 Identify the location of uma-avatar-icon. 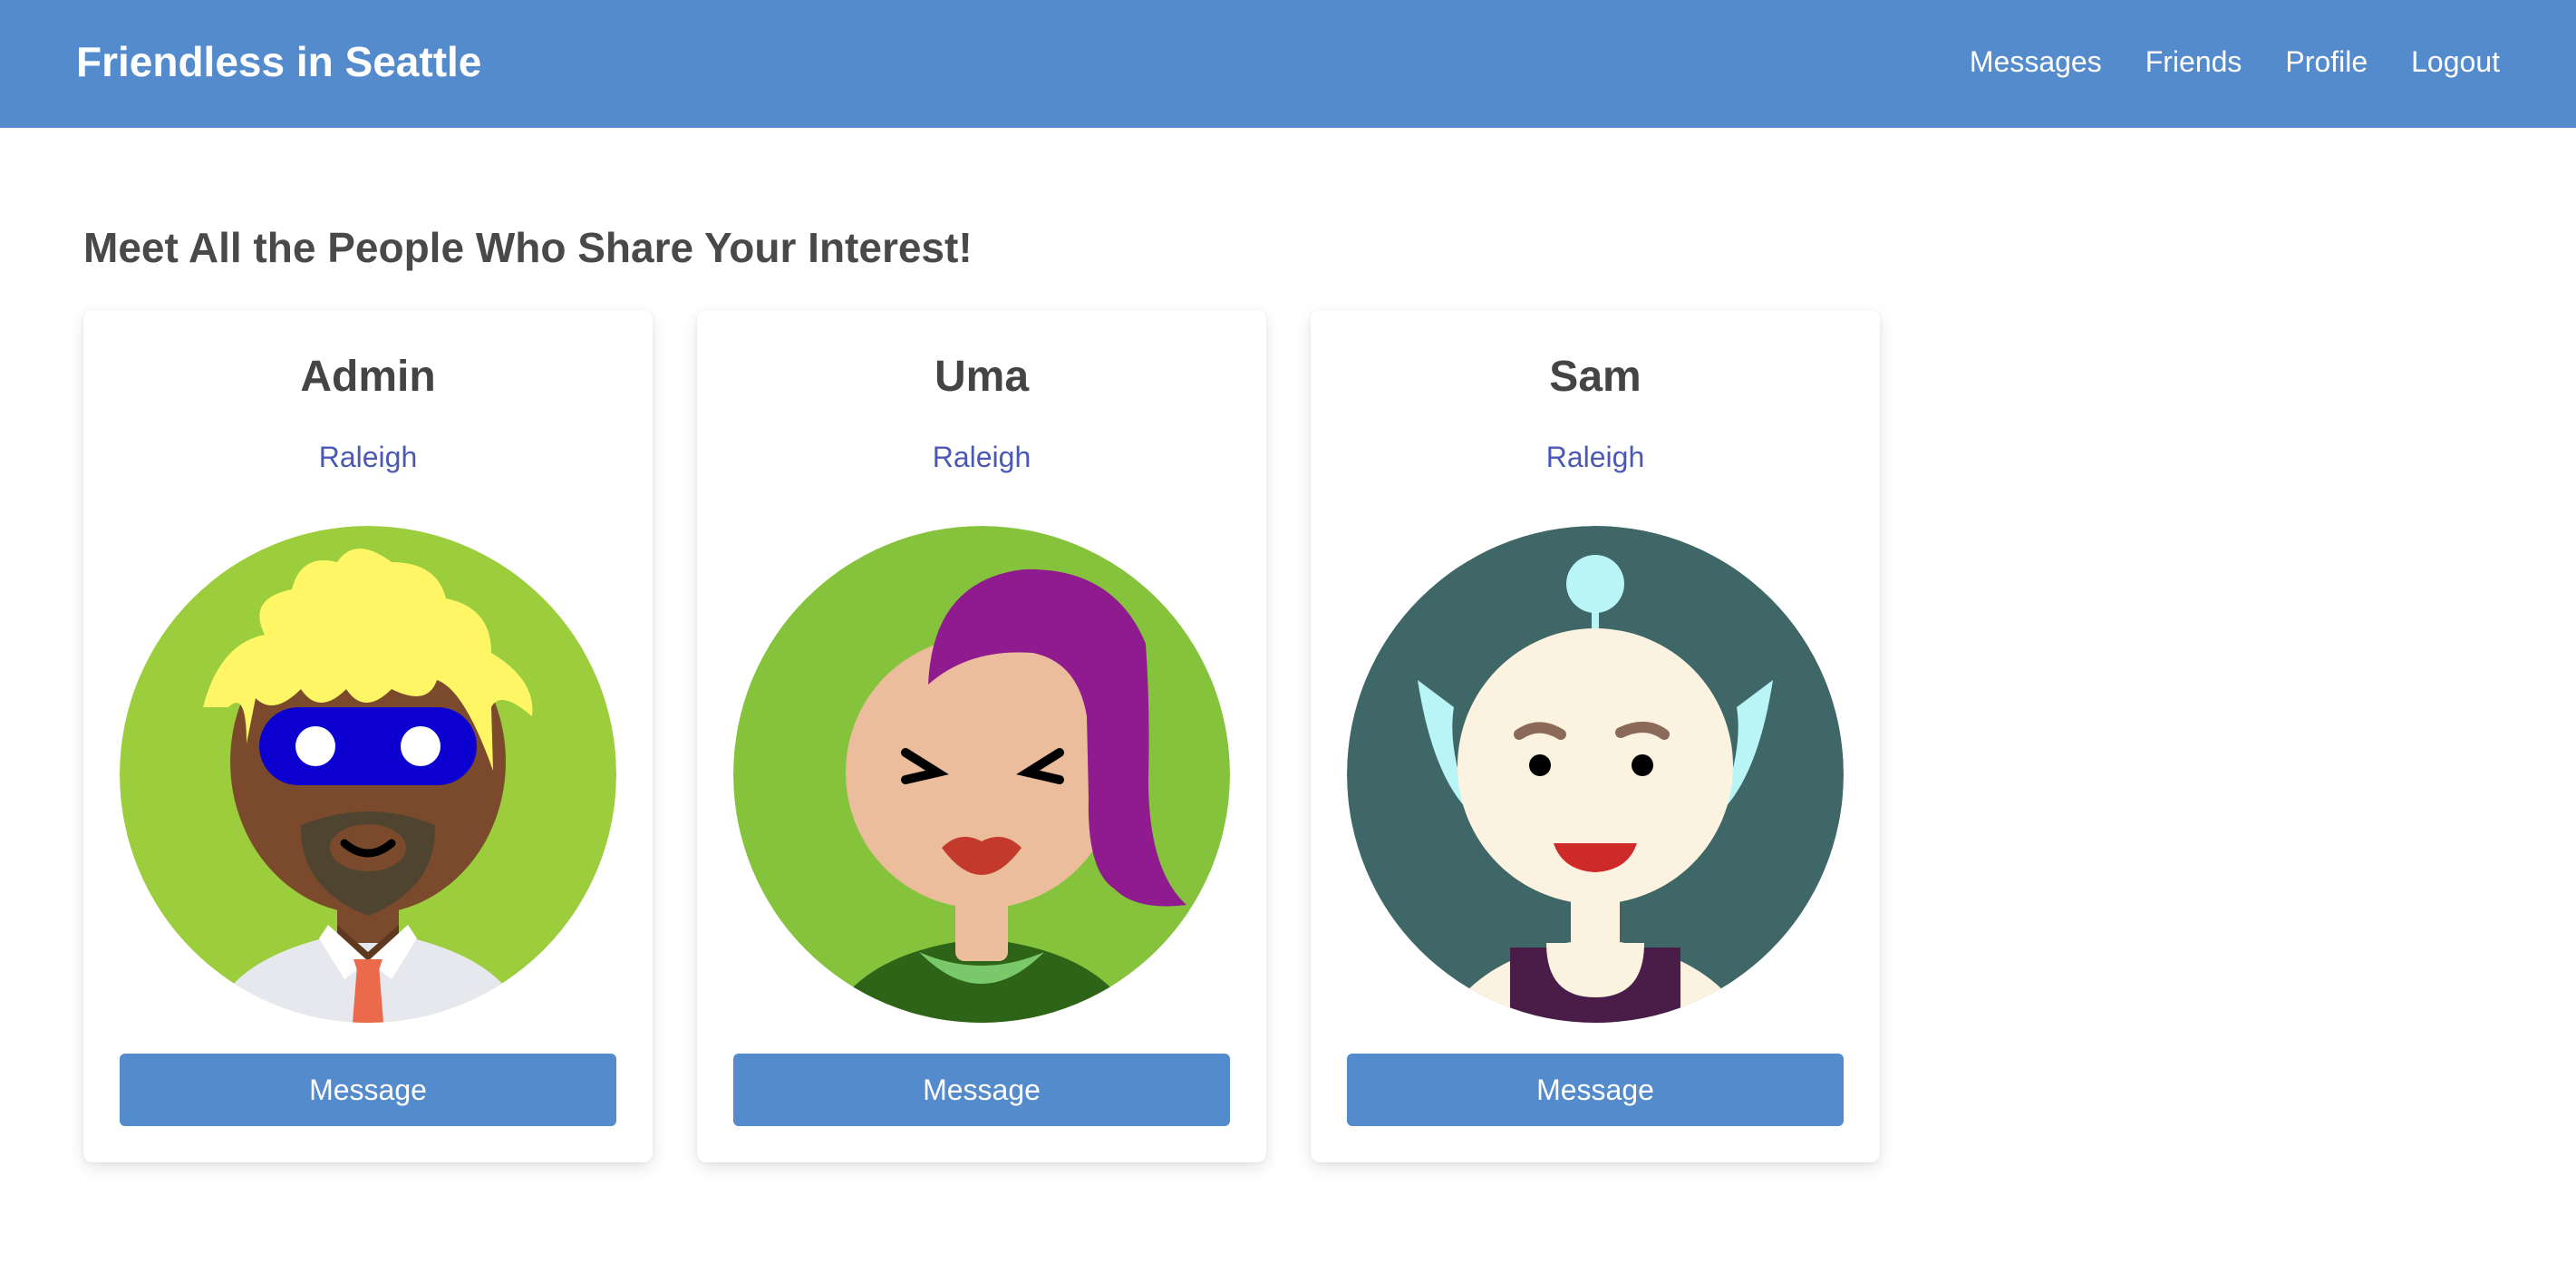
(981, 774).